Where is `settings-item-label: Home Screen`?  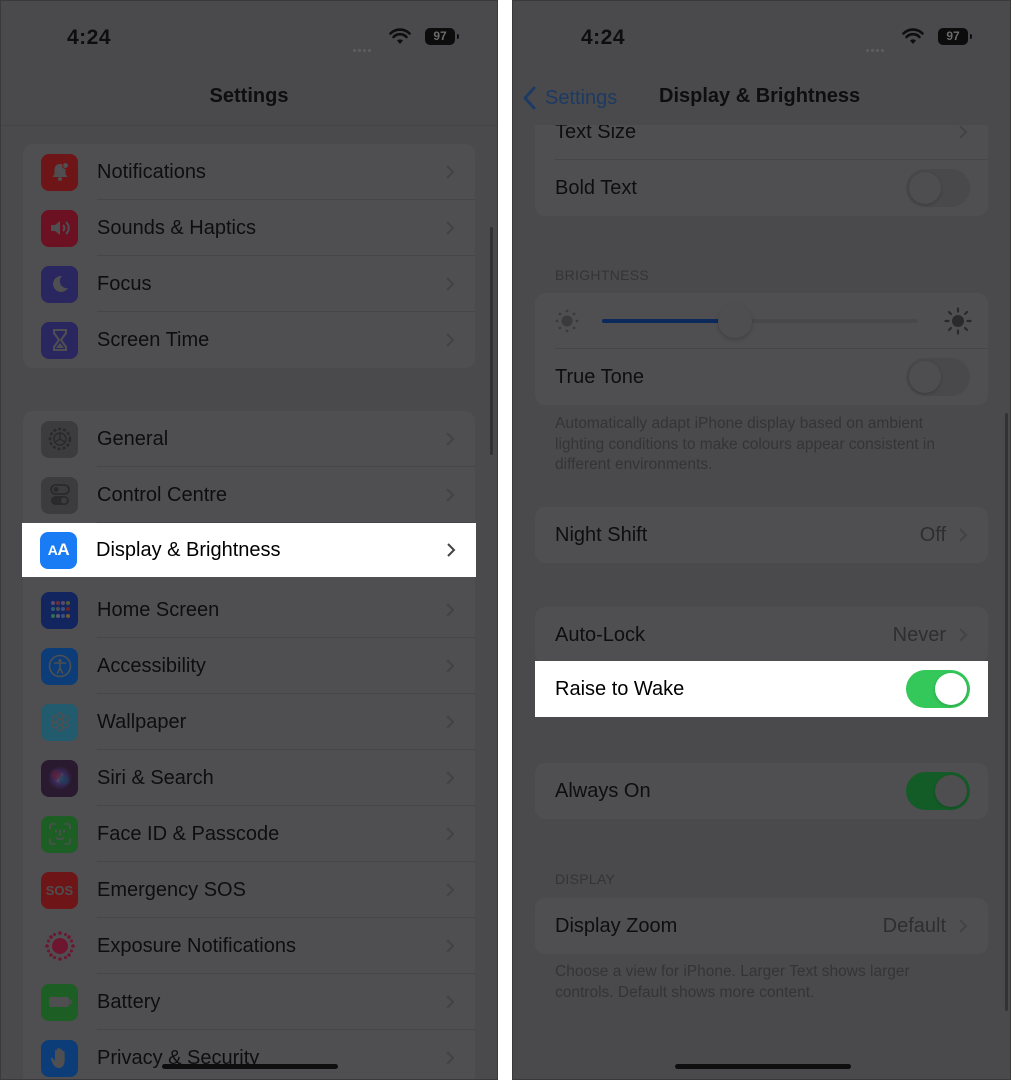
settings-item-label: Home Screen is located at coordinates (158, 609).